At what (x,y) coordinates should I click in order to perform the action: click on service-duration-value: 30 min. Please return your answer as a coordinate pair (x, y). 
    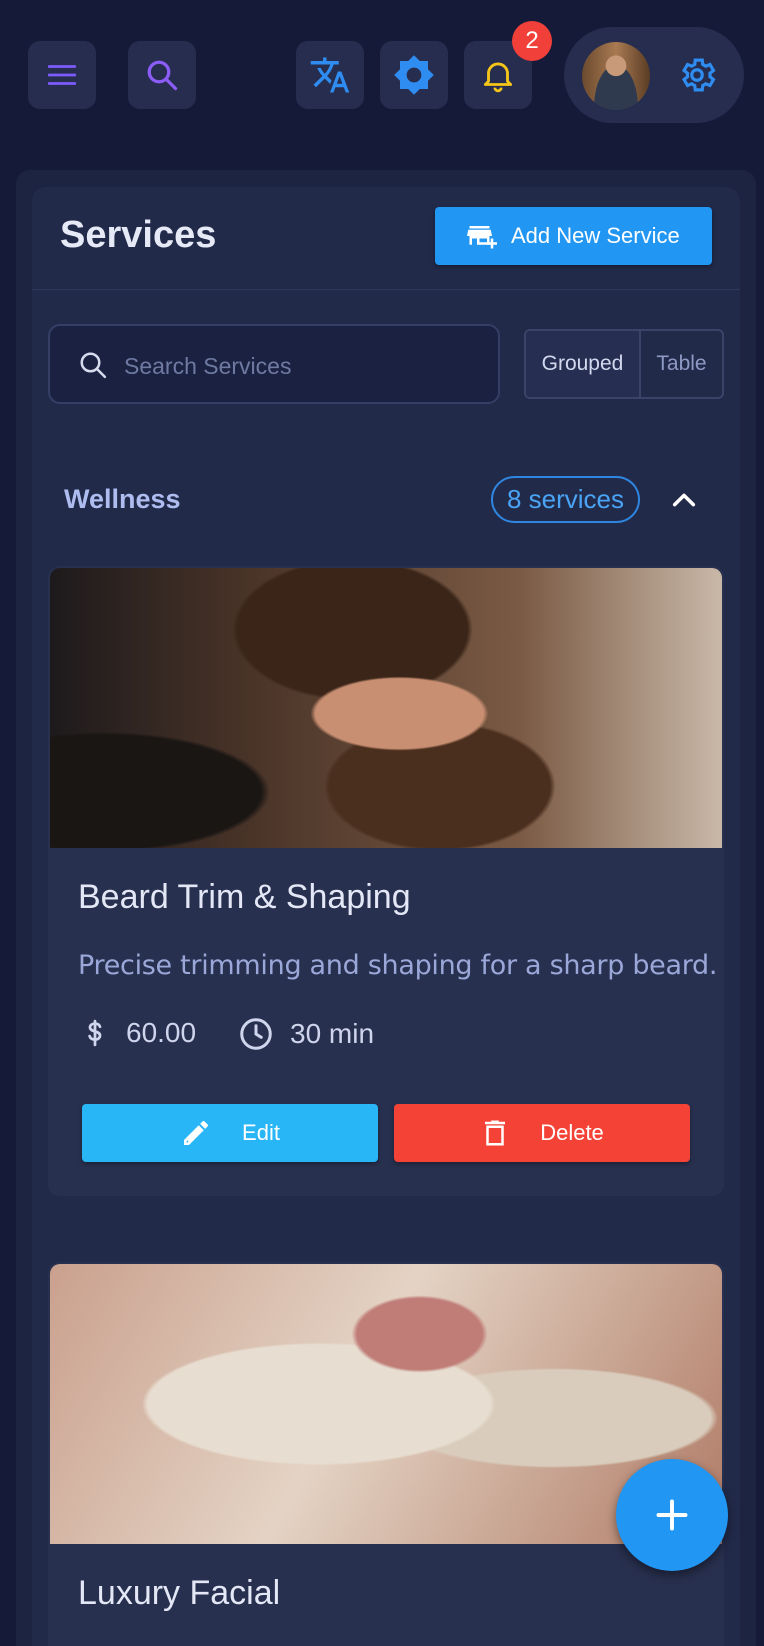
    Looking at the image, I should click on (332, 1033).